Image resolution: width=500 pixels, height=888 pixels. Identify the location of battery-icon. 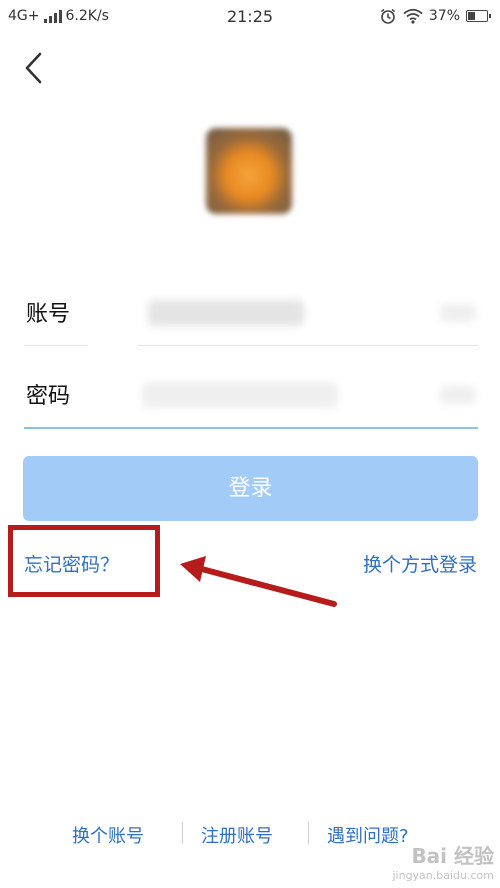
(478, 16).